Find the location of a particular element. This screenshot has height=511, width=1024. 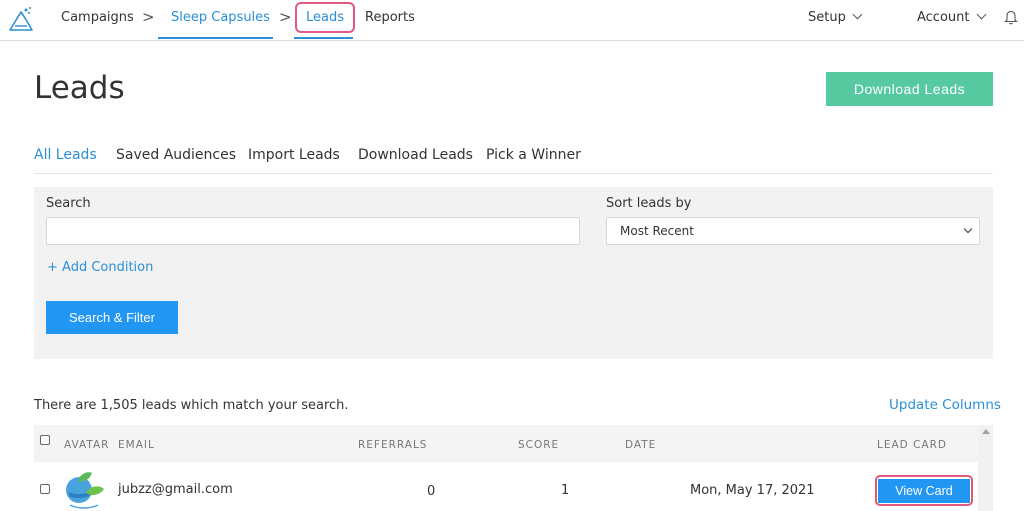

nav-account-label: Account is located at coordinates (943, 17).